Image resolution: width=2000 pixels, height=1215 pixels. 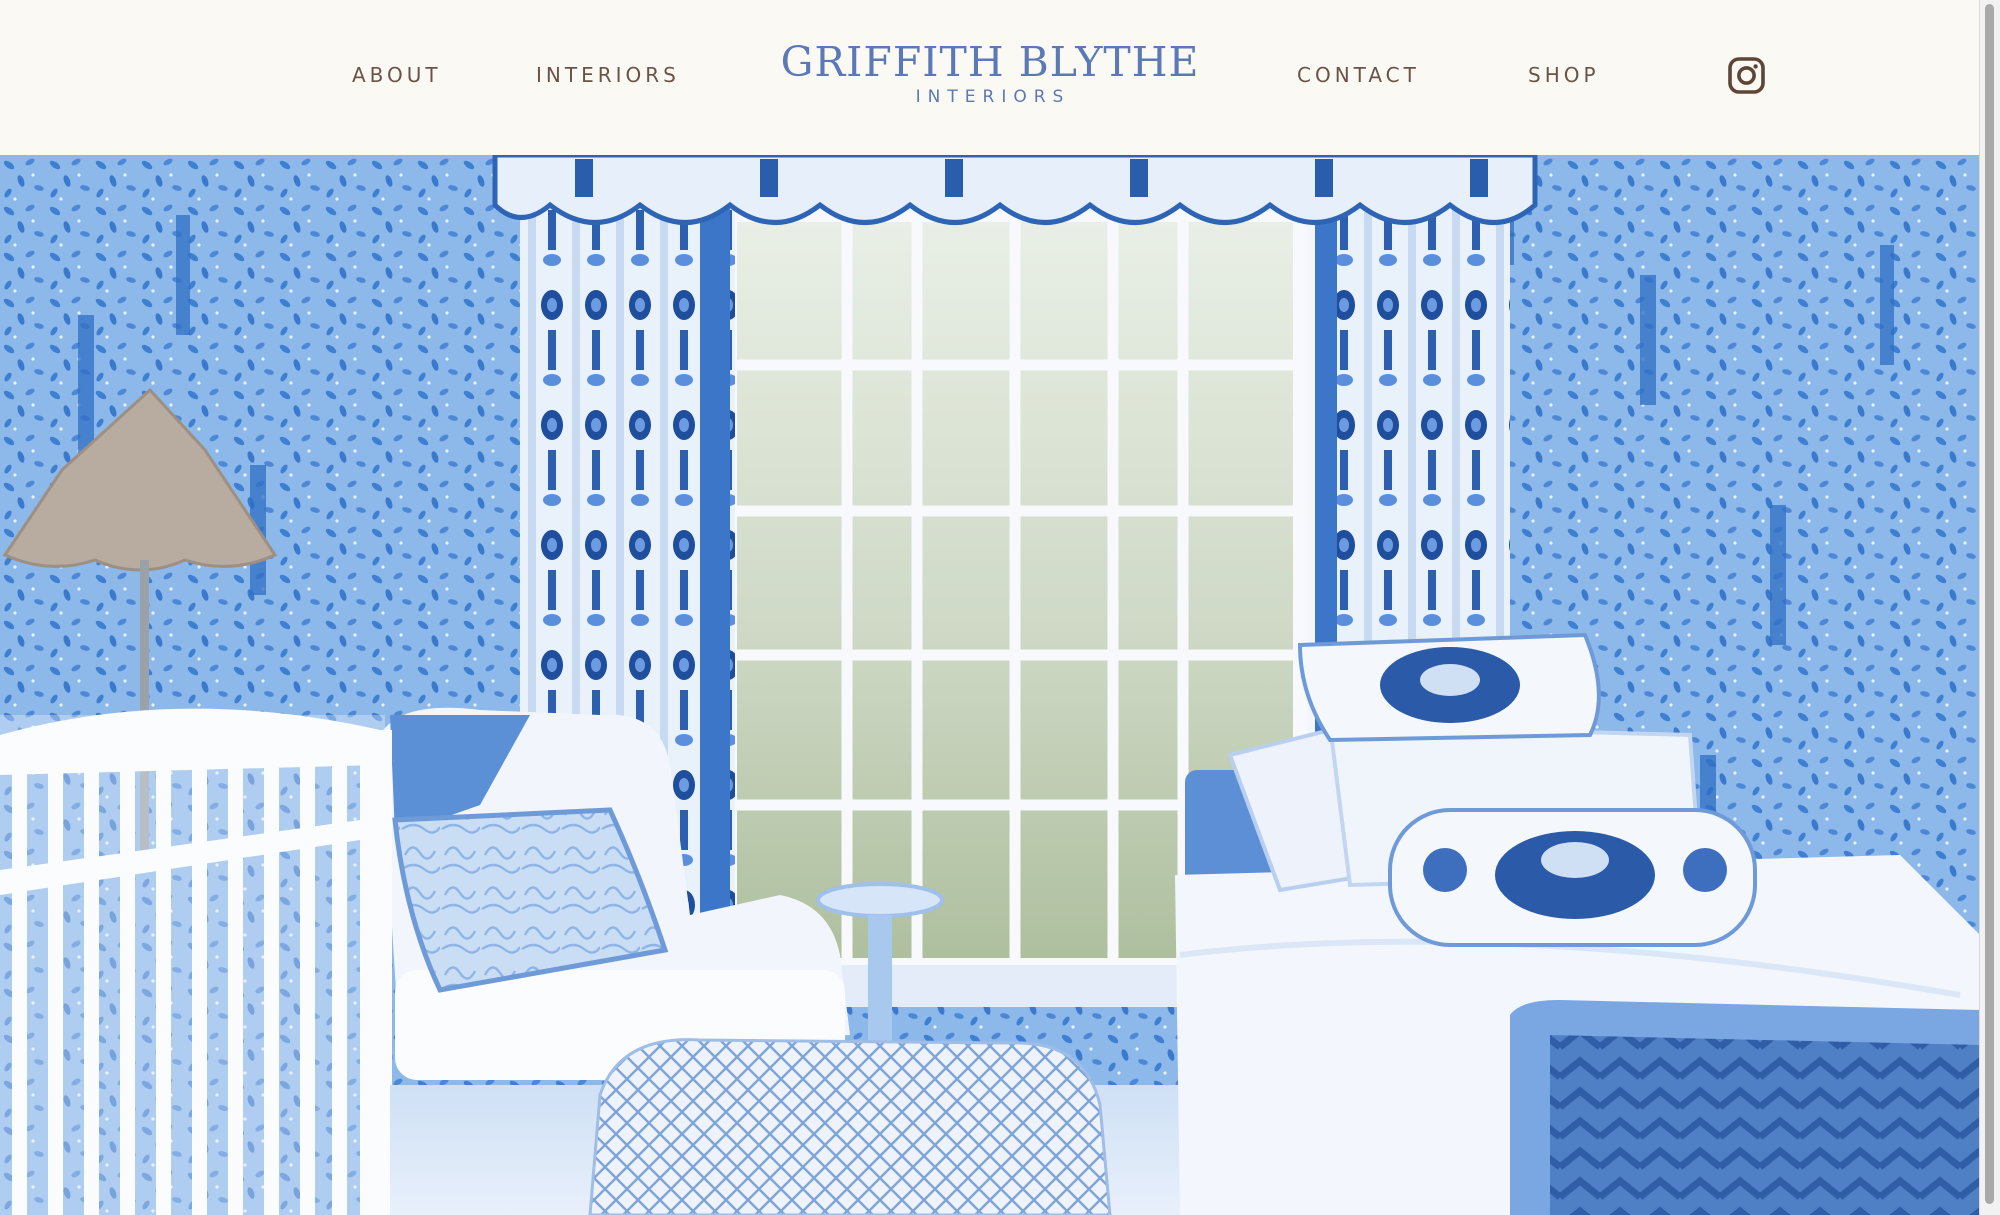 I want to click on scrollbar, so click(x=1989, y=607).